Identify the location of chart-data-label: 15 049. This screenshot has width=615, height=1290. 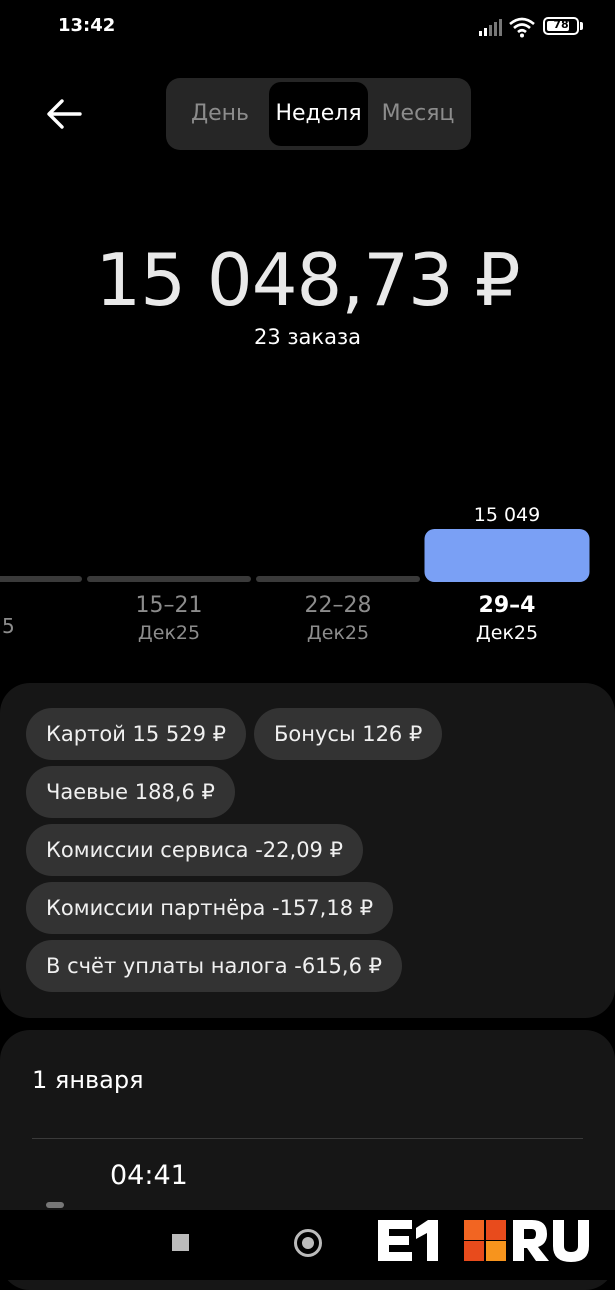
(507, 515).